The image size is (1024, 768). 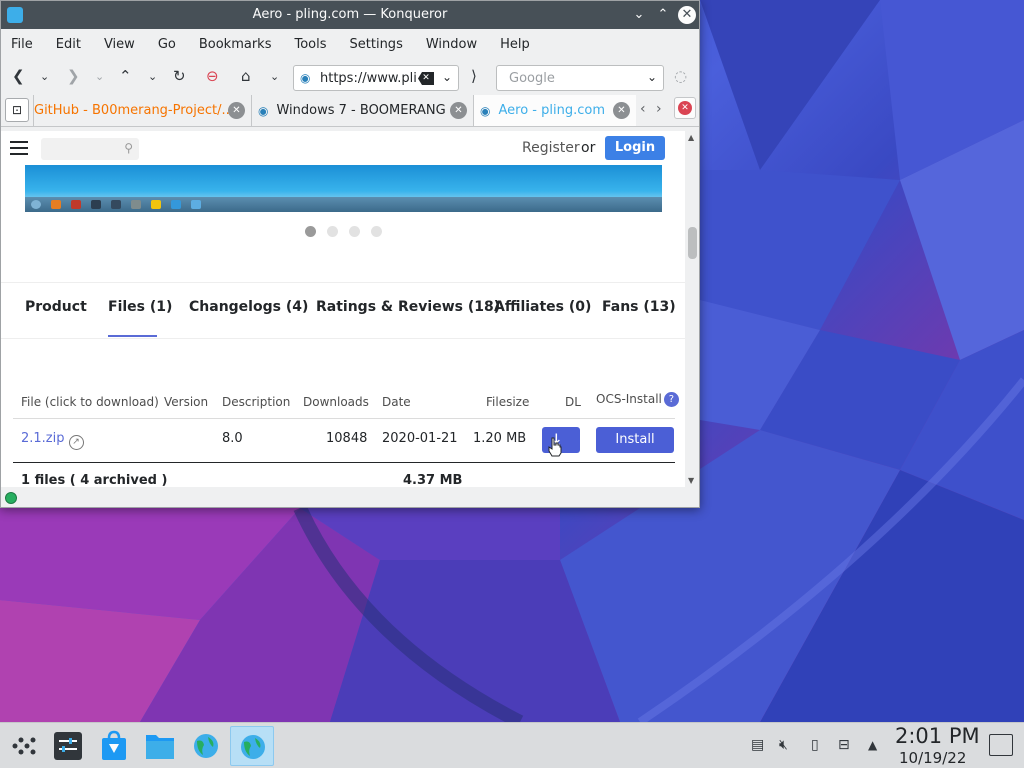 I want to click on search-placeholder: Google, so click(x=532, y=78).